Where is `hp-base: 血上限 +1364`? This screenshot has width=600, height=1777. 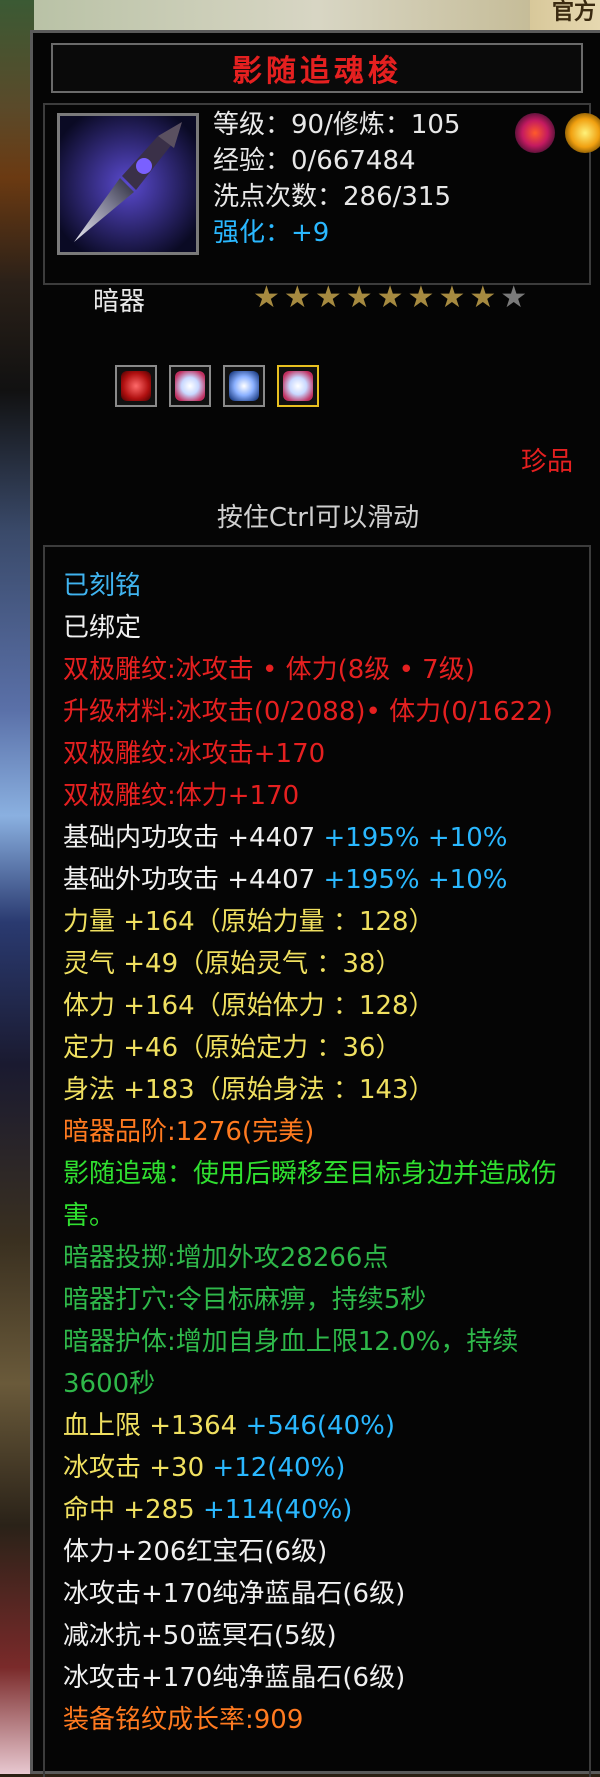
hp-base: 血上限 +1364 is located at coordinates (154, 1426).